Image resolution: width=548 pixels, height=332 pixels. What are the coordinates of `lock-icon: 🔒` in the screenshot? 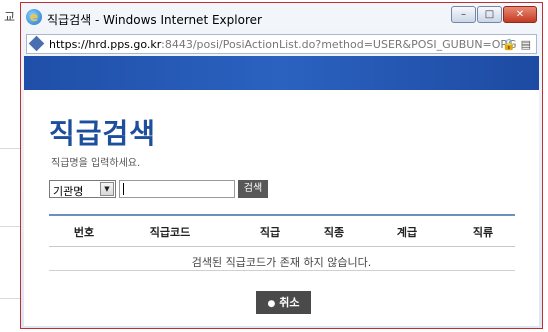 It's located at (509, 44).